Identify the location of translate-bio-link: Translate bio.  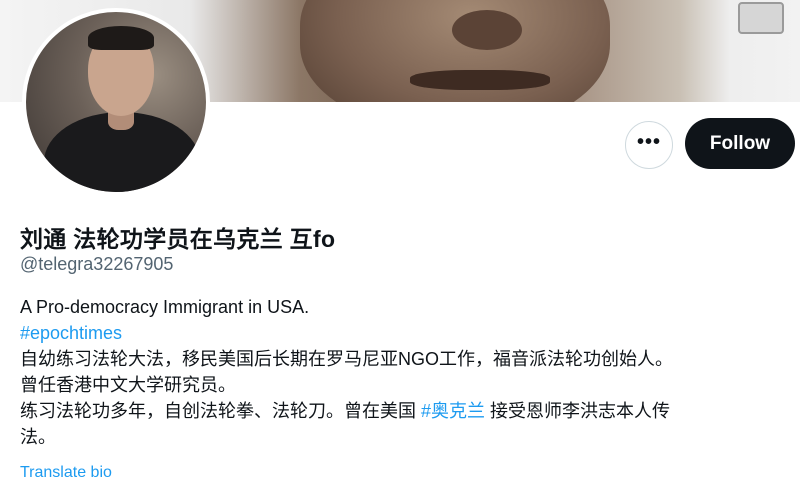
(66, 473).